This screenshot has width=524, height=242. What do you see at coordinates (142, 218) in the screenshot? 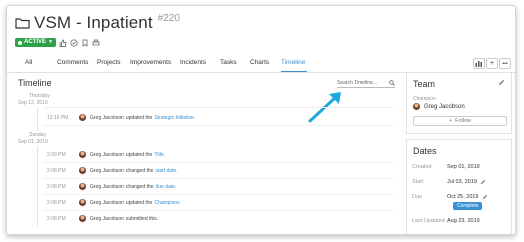
I see `entry-action: submitted this.` at bounding box center [142, 218].